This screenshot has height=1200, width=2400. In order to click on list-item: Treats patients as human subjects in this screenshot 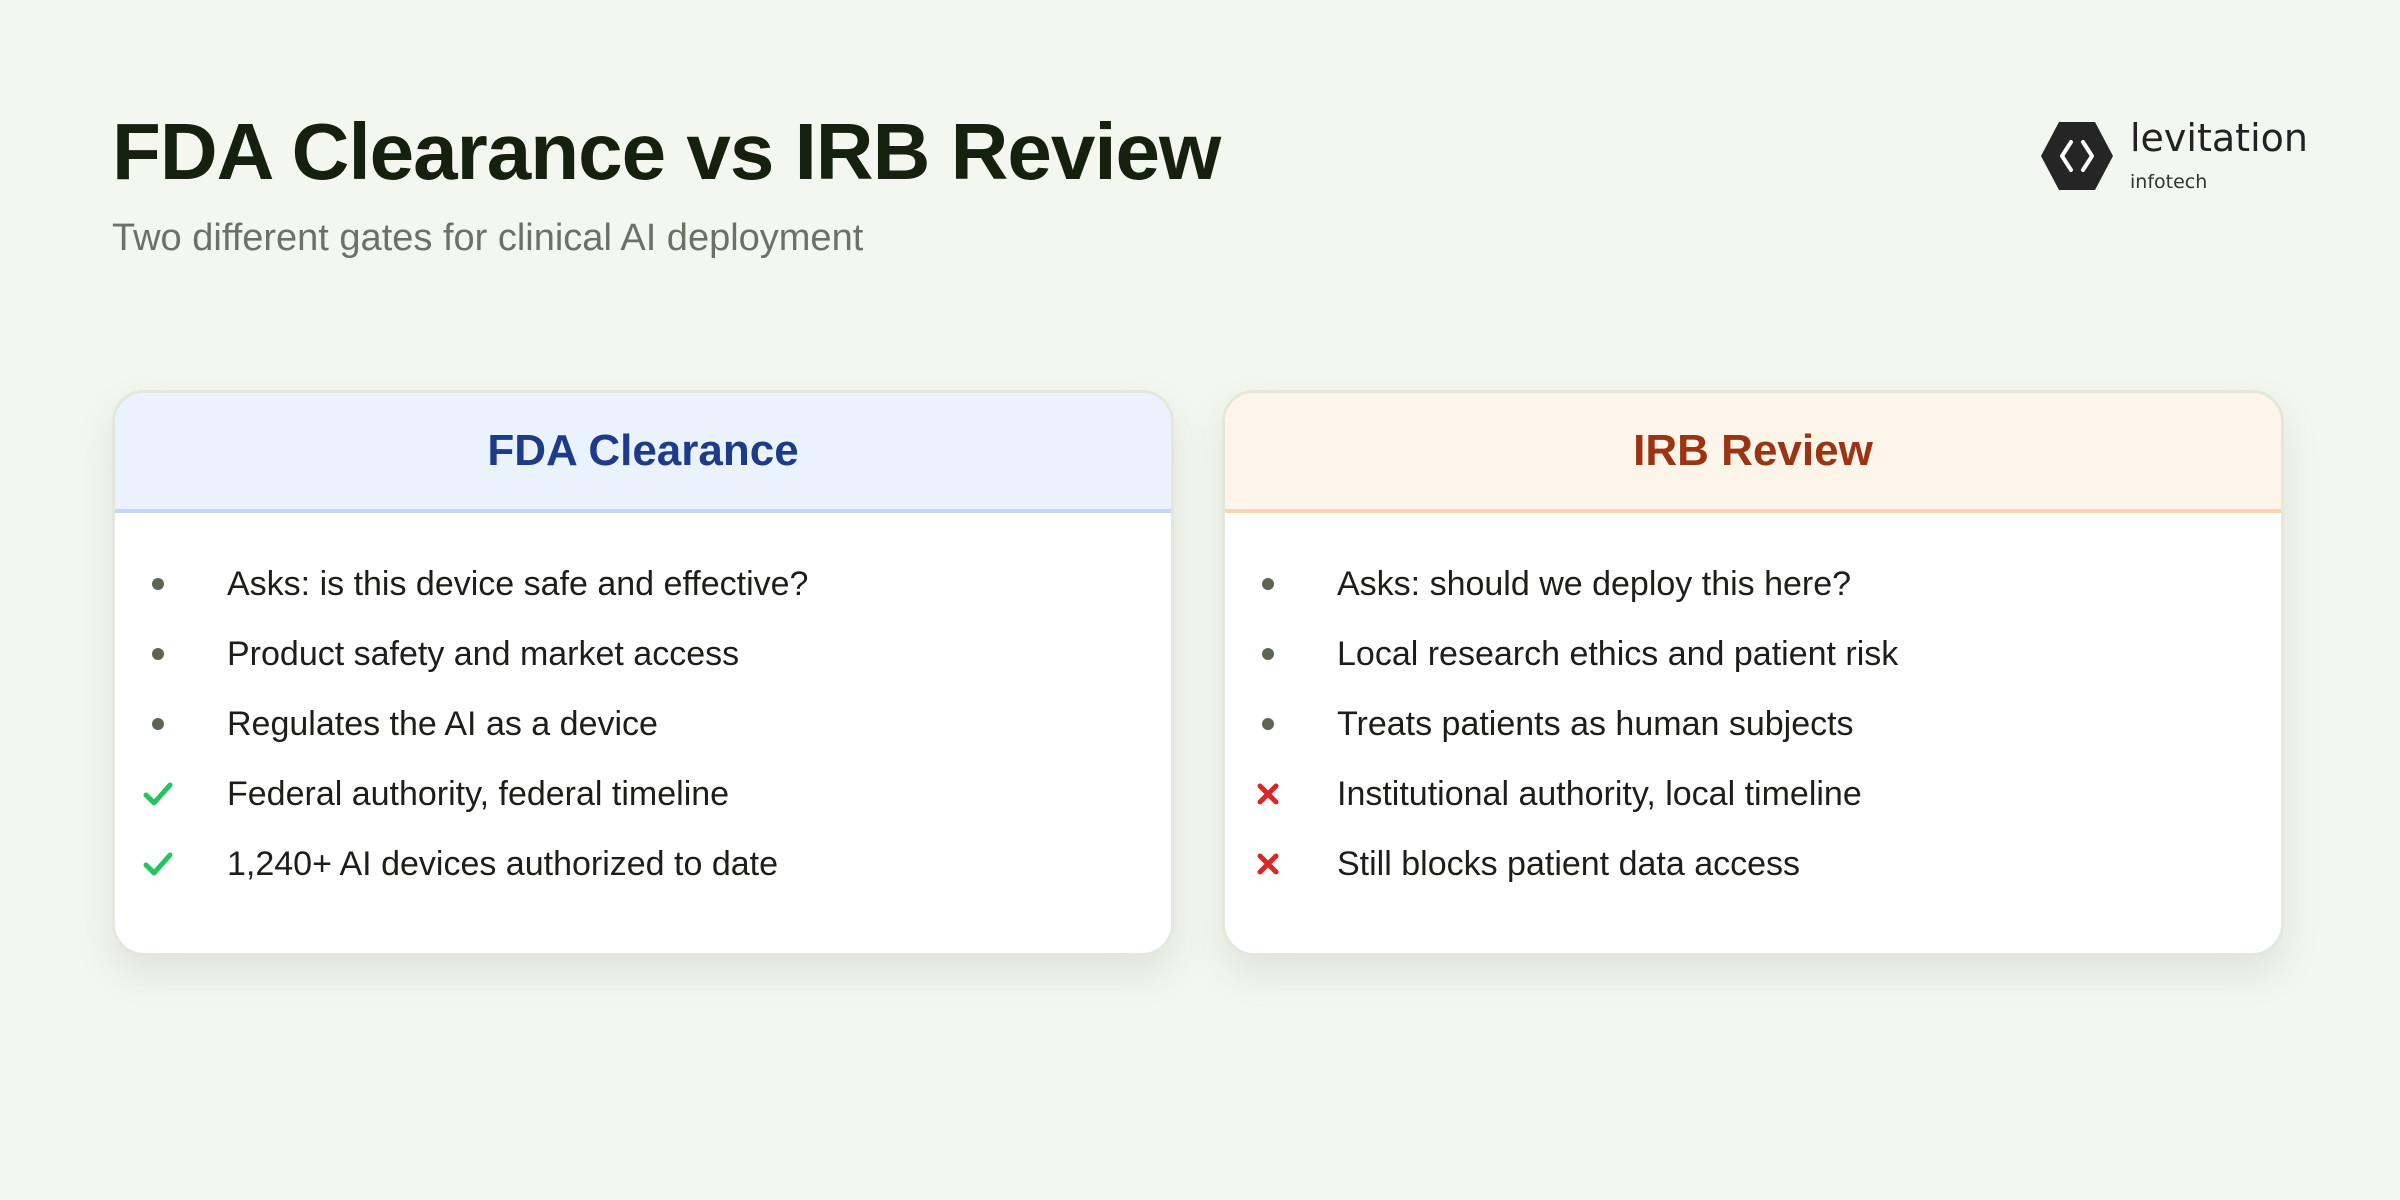, I will do `click(1753, 724)`.